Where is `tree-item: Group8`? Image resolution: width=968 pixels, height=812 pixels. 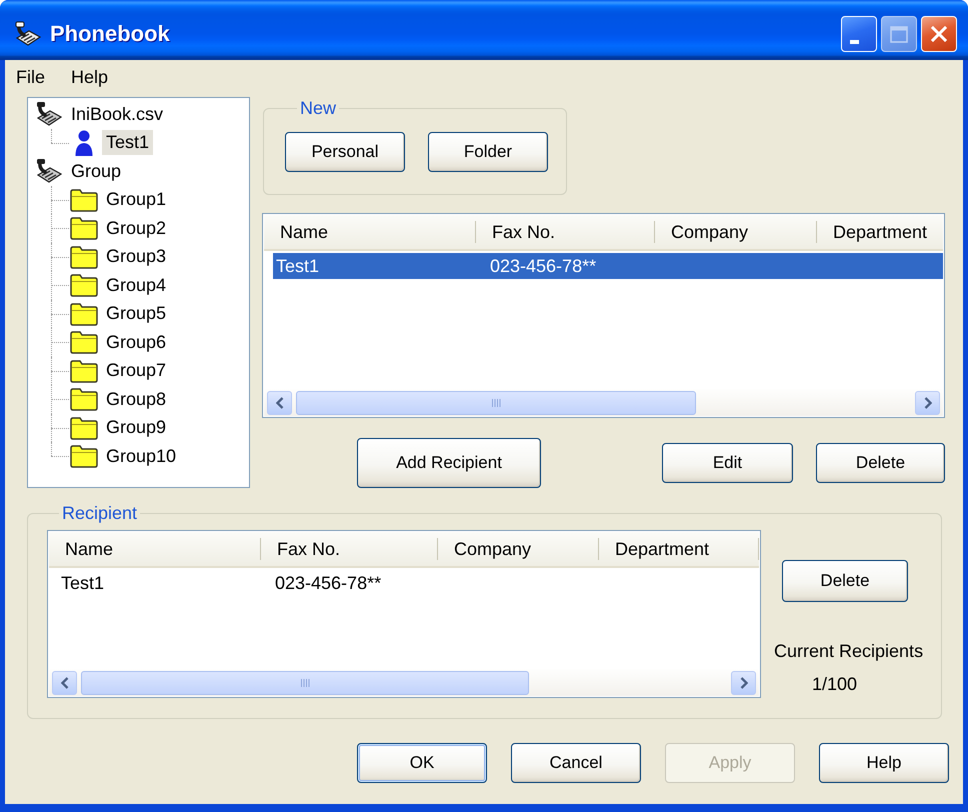
tree-item: Group8 is located at coordinates (136, 399).